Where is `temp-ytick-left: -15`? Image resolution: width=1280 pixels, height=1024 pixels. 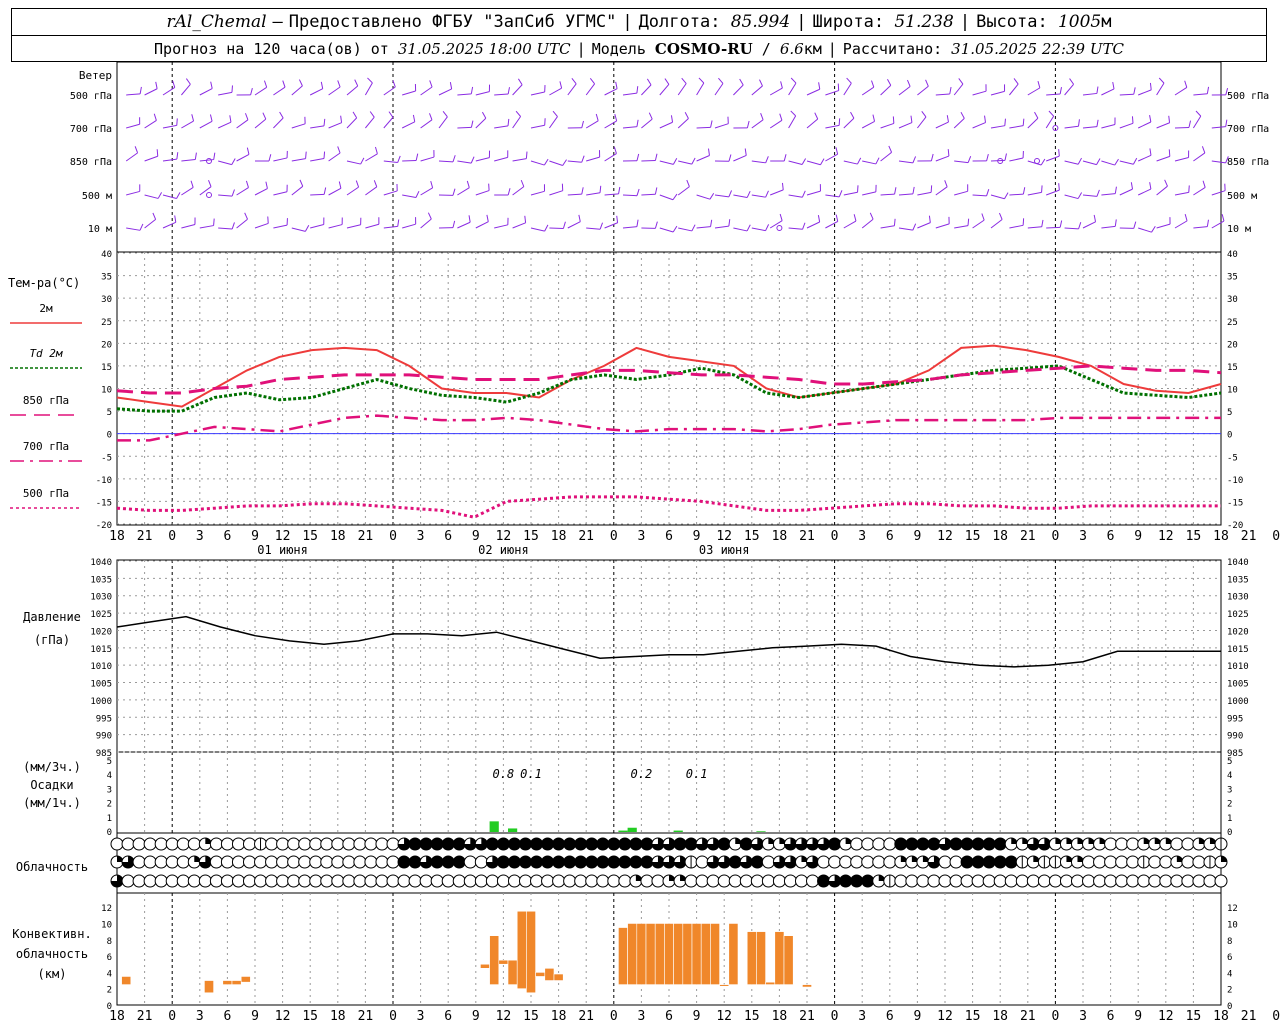 temp-ytick-left: -15 is located at coordinates (104, 503).